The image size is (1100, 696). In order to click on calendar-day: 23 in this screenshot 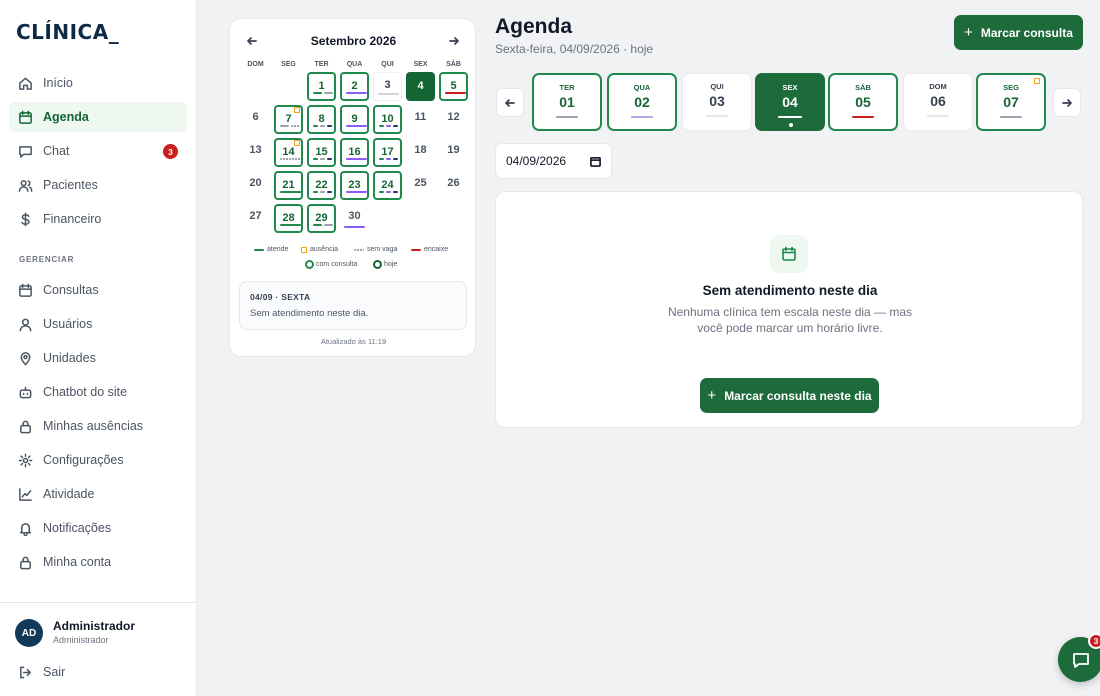, I will do `click(354, 185)`.